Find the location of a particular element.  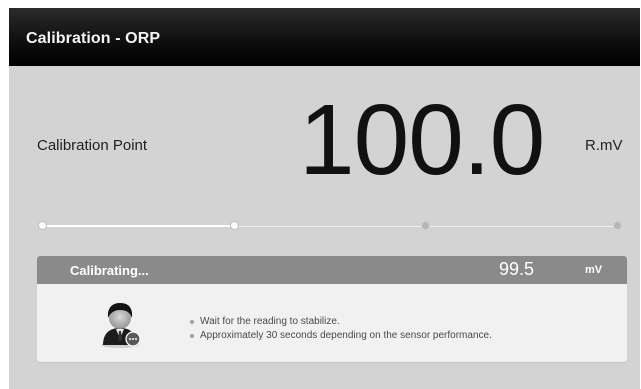

reading-unit: mV is located at coordinates (594, 270).